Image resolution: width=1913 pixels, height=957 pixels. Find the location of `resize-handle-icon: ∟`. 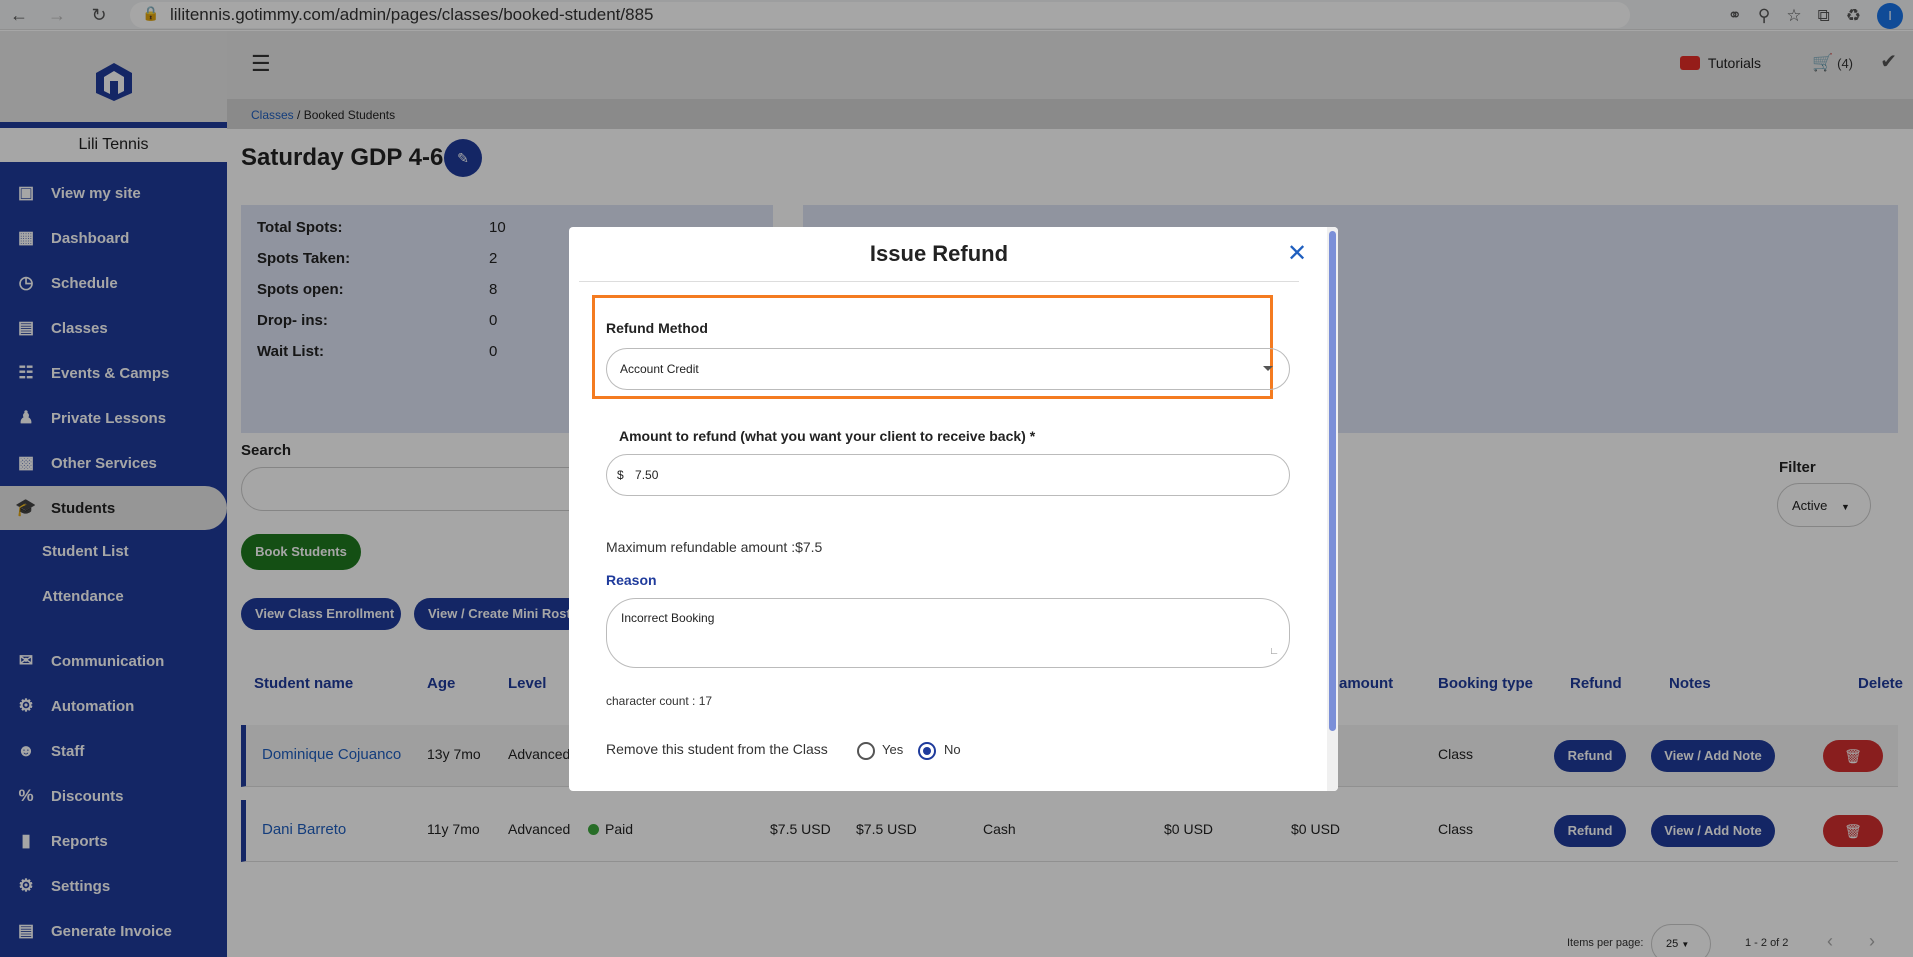

resize-handle-icon: ∟ is located at coordinates (1274, 651).